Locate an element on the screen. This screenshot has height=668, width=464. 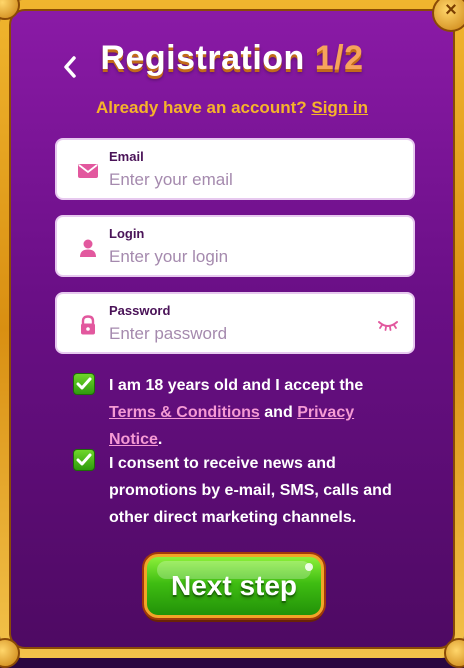
next-step-label: Next step is located at coordinates (234, 585).